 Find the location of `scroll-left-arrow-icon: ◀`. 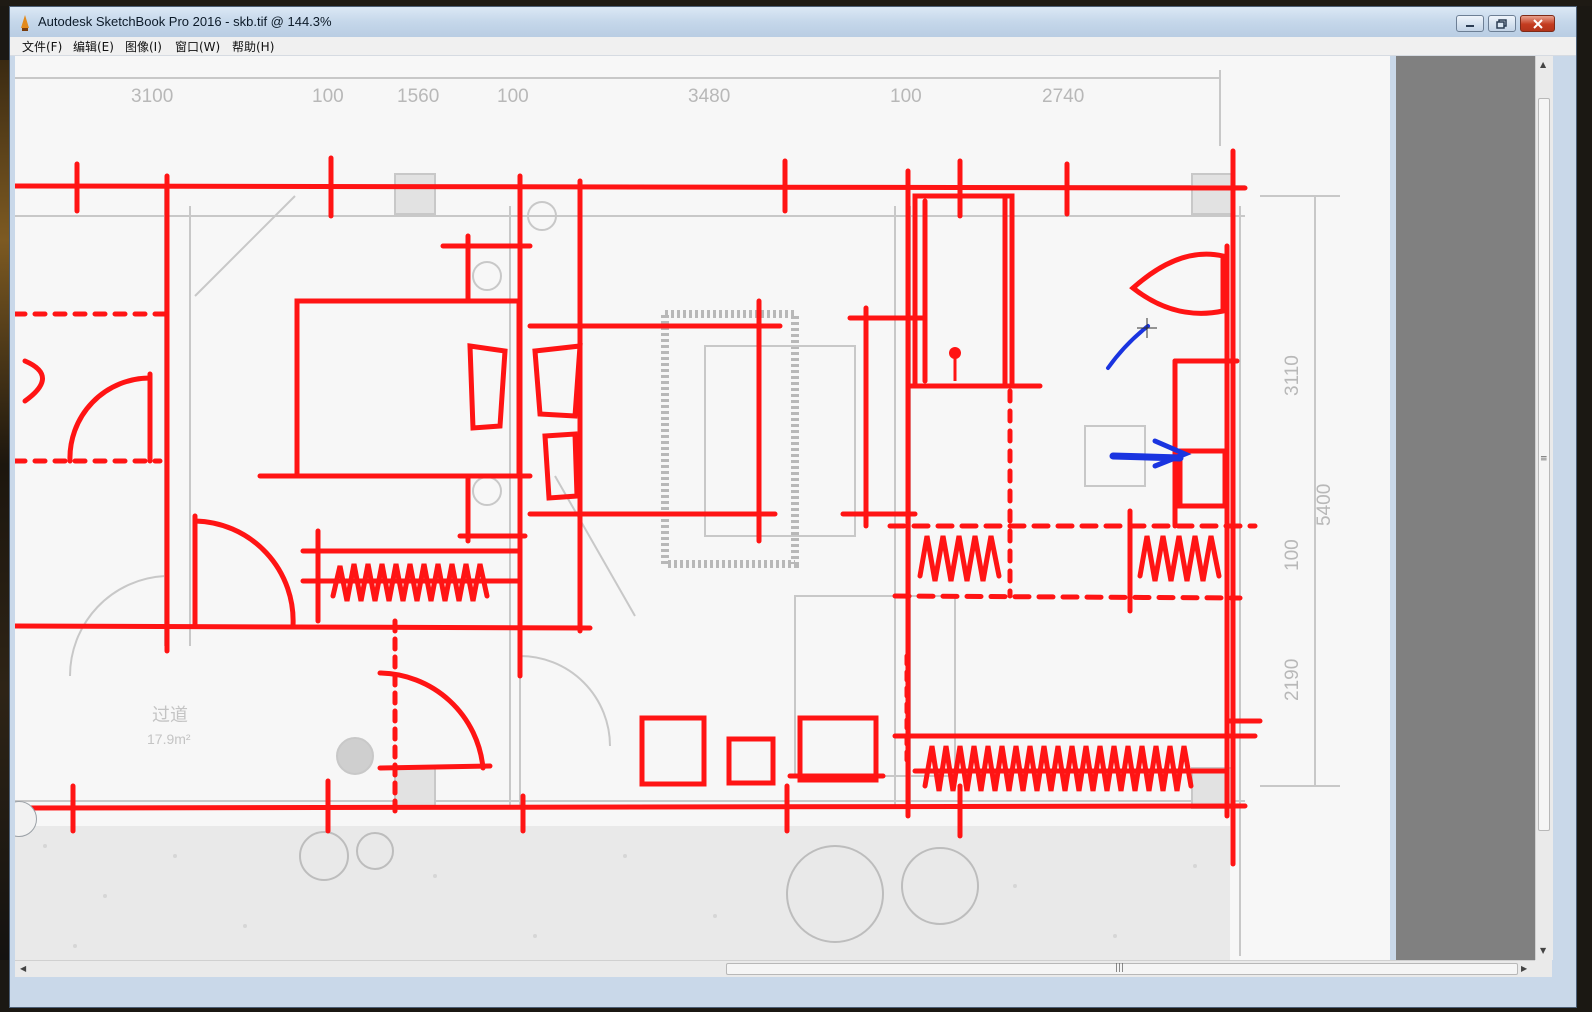

scroll-left-arrow-icon: ◀ is located at coordinates (23, 968).